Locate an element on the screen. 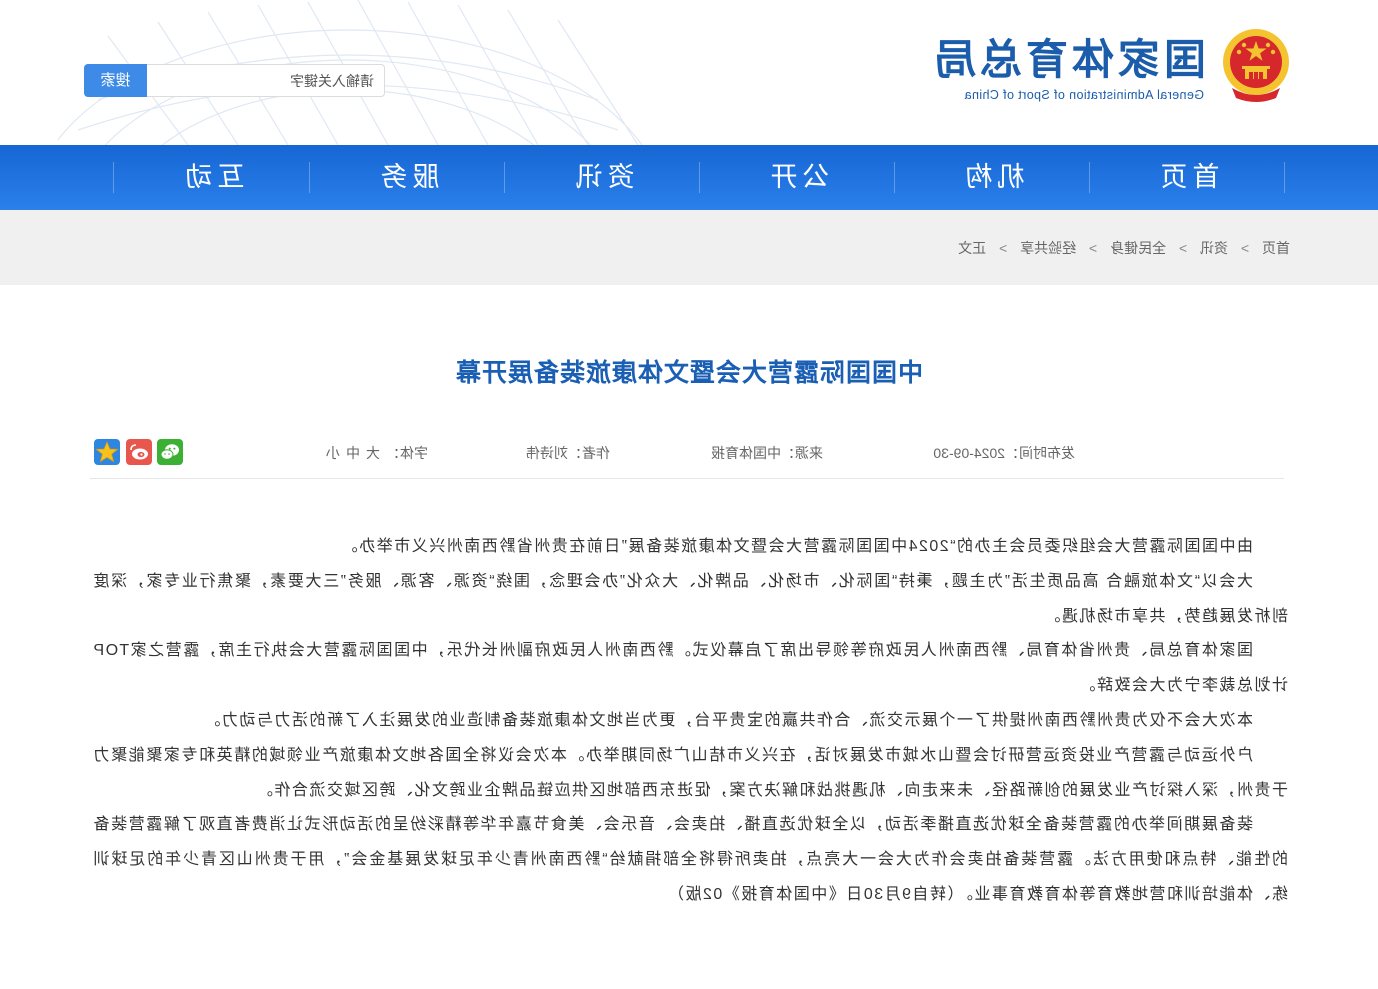  meta-divider is located at coordinates (687, 478).